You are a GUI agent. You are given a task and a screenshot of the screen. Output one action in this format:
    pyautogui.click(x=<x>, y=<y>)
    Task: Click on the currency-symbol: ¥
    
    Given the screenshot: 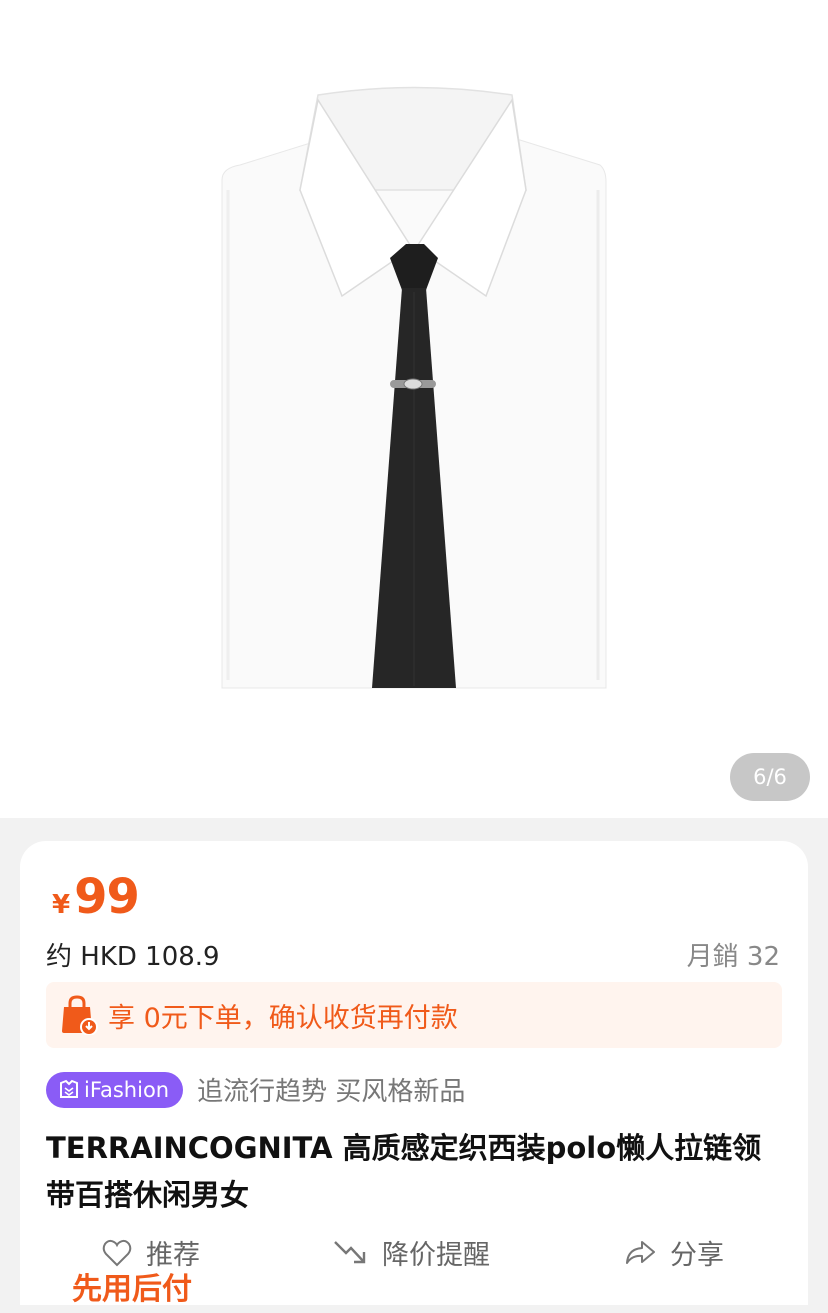 What is the action you would take?
    pyautogui.click(x=61, y=905)
    